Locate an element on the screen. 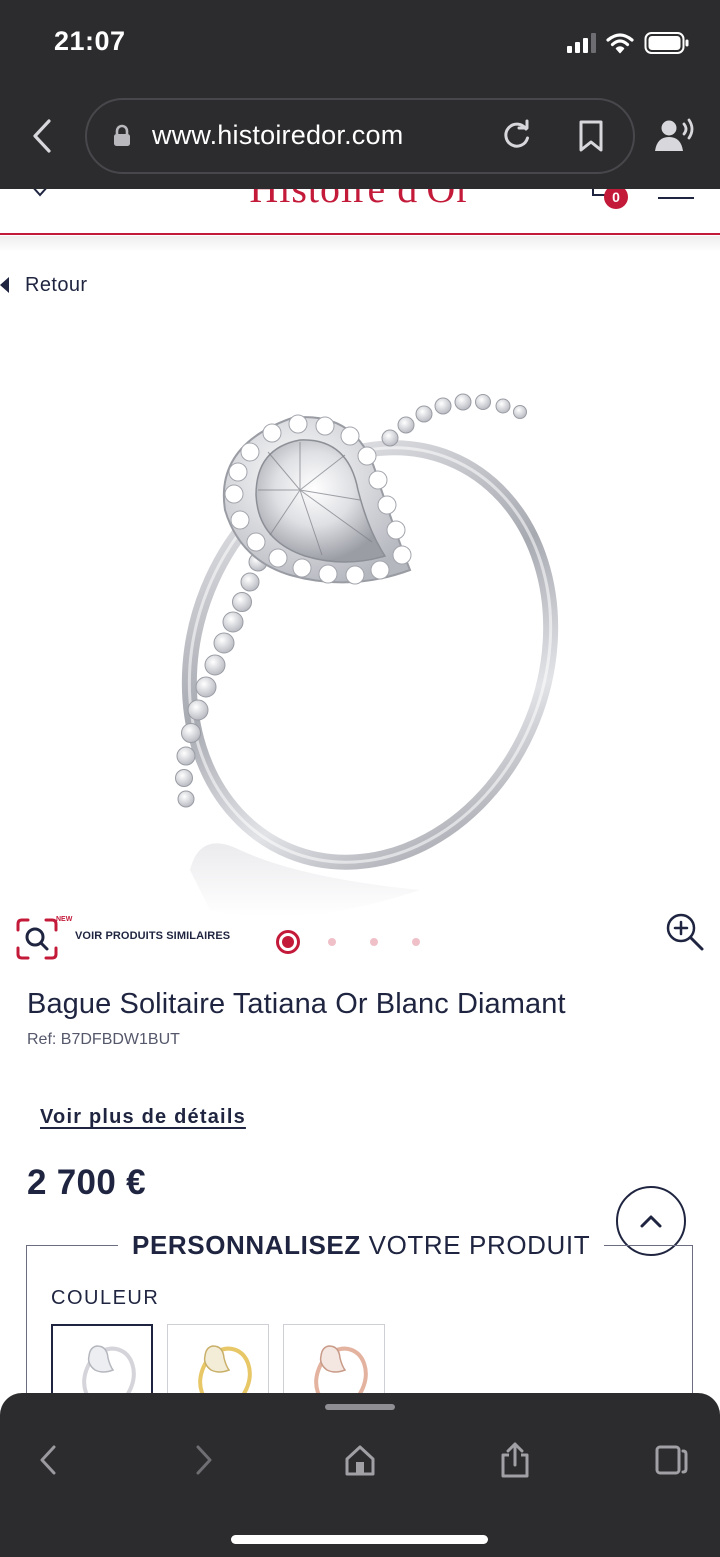 This screenshot has height=1557, width=720. tabs-icon is located at coordinates (671, 1460).